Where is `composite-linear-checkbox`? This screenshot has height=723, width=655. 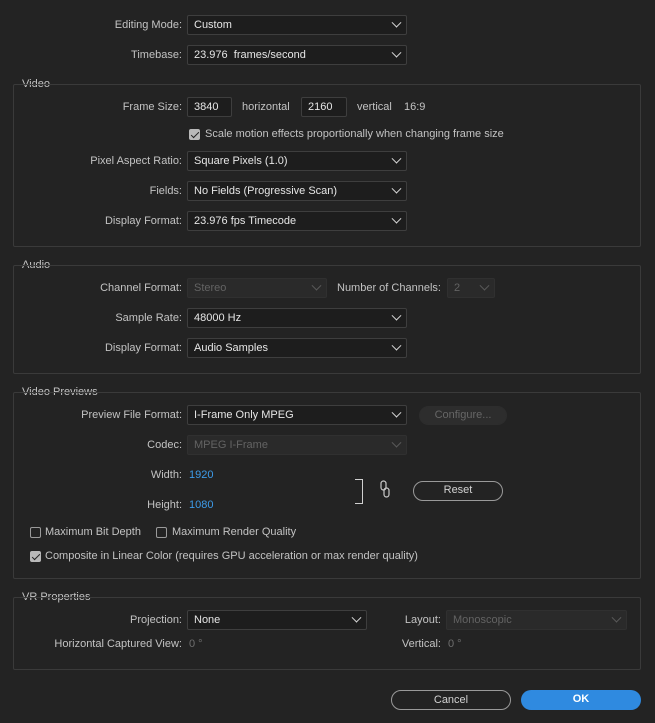
composite-linear-checkbox is located at coordinates (35, 556).